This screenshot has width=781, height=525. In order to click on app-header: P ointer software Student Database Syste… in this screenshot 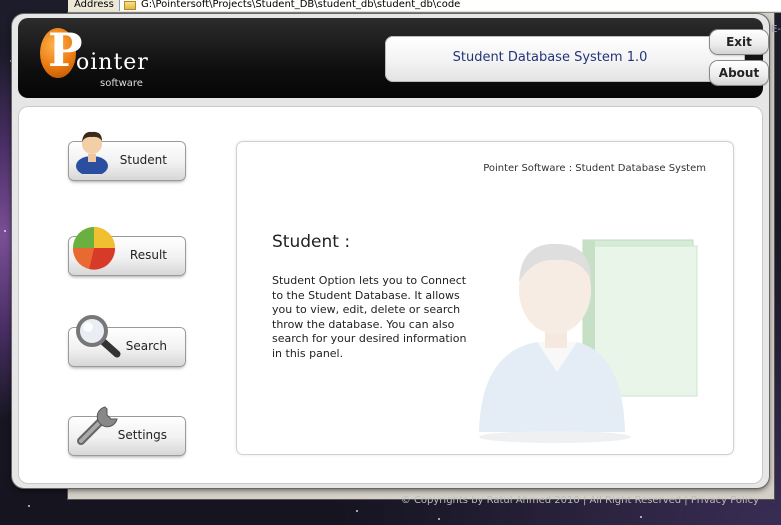, I will do `click(393, 58)`.